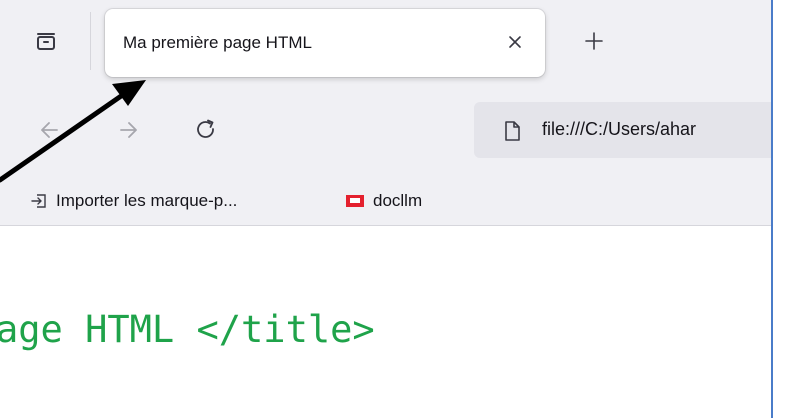  I want to click on tab-active: Ma première page HTML, so click(325, 43).